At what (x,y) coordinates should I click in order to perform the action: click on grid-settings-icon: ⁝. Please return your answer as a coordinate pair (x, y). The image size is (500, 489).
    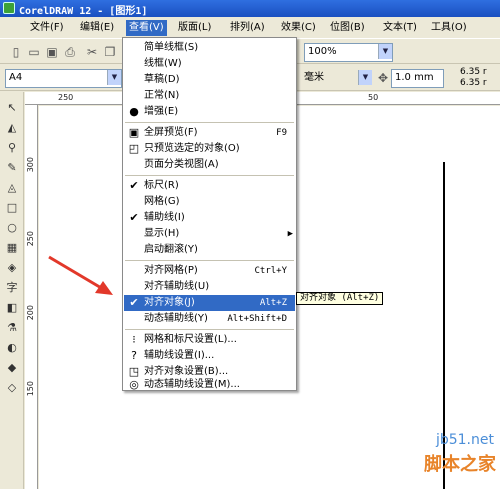
    Looking at the image, I should click on (134, 339).